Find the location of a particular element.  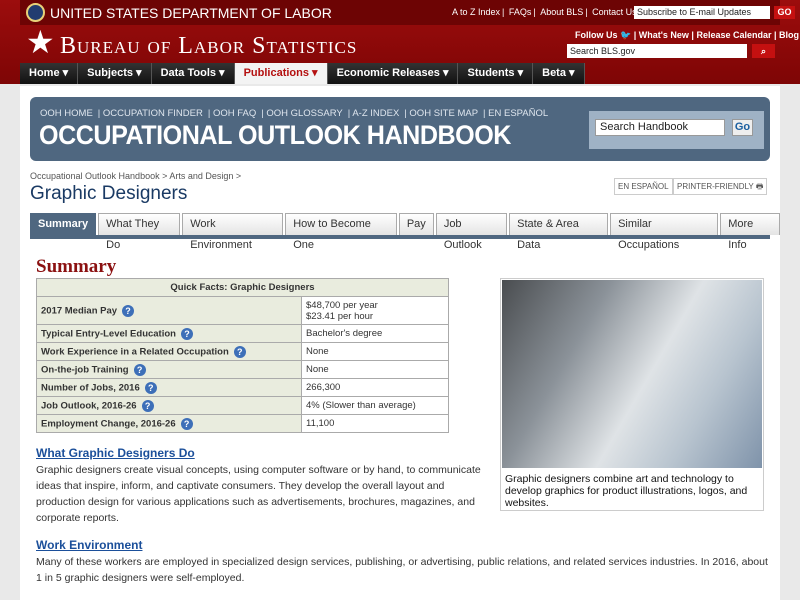

dol-seal-icon is located at coordinates (35, 12).